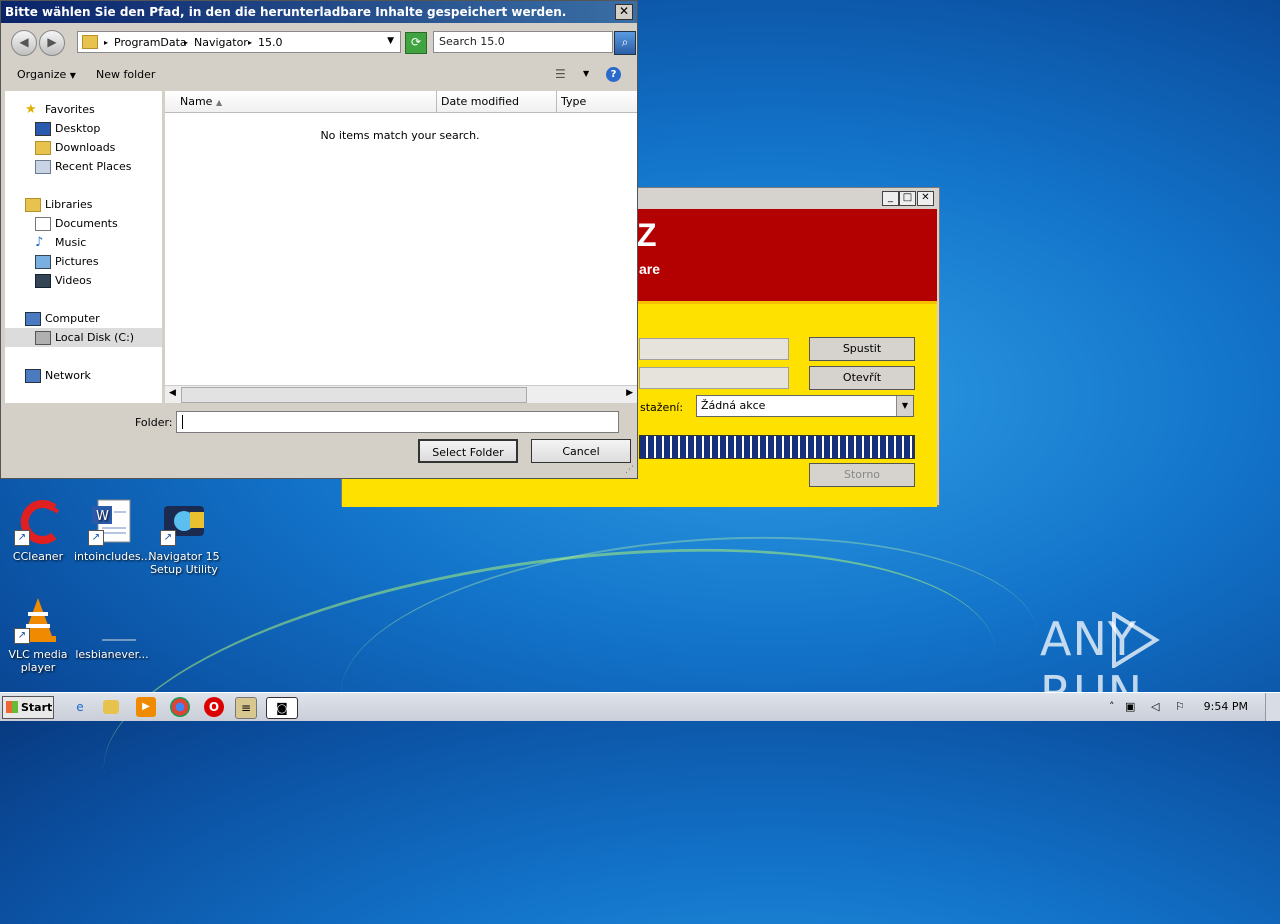  I want to click on after-download-label: stažení:, so click(662, 407).